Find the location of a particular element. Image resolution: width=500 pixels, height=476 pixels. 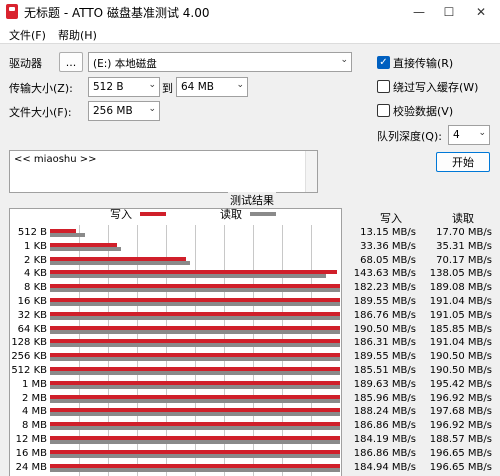

y-tick-label: 4 MB is located at coordinates (34, 412).